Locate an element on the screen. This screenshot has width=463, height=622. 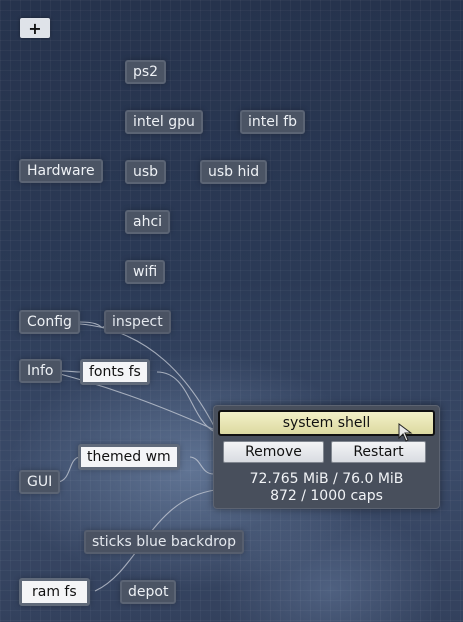
group-ram-fs: ram fs is located at coordinates (54, 592).